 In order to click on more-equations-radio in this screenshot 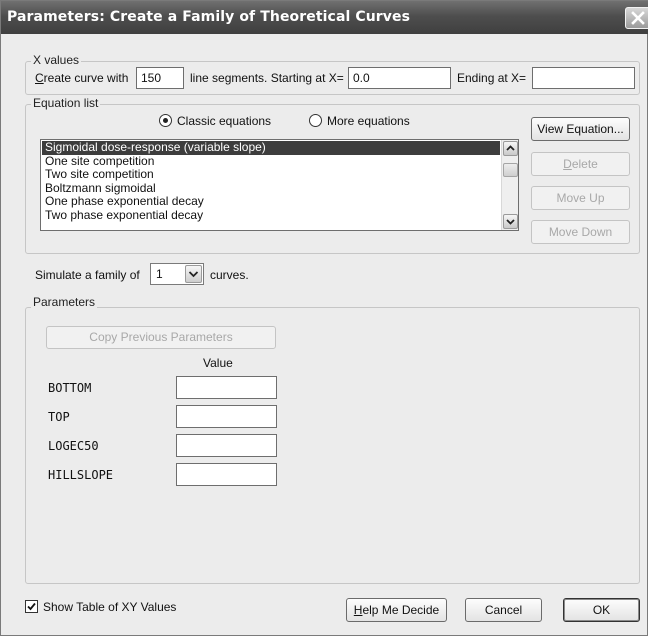, I will do `click(315, 120)`.